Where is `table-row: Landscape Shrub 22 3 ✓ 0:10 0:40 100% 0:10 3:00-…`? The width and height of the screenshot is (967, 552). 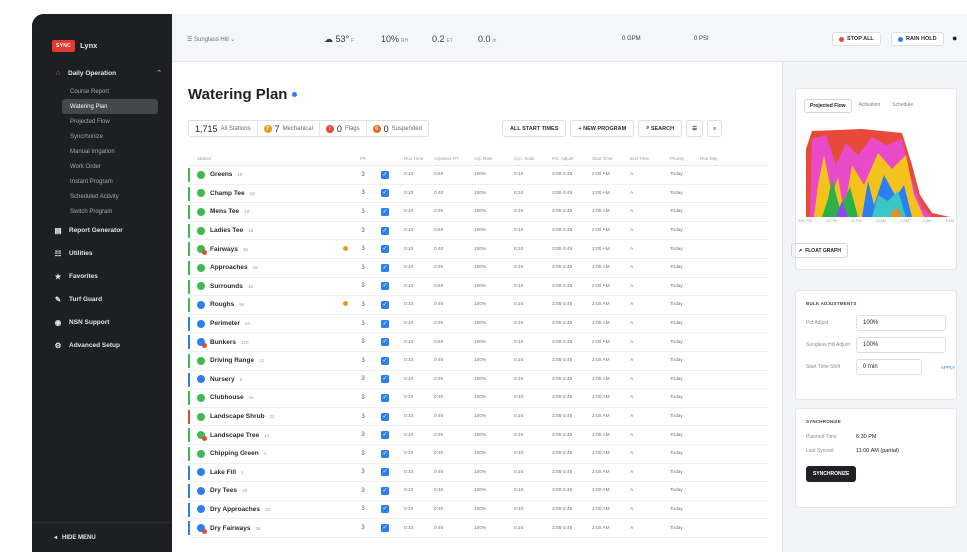
table-row: Landscape Shrub 22 3 ✓ 0:10 0:40 100% 0:10 3:00-… is located at coordinates (478, 417).